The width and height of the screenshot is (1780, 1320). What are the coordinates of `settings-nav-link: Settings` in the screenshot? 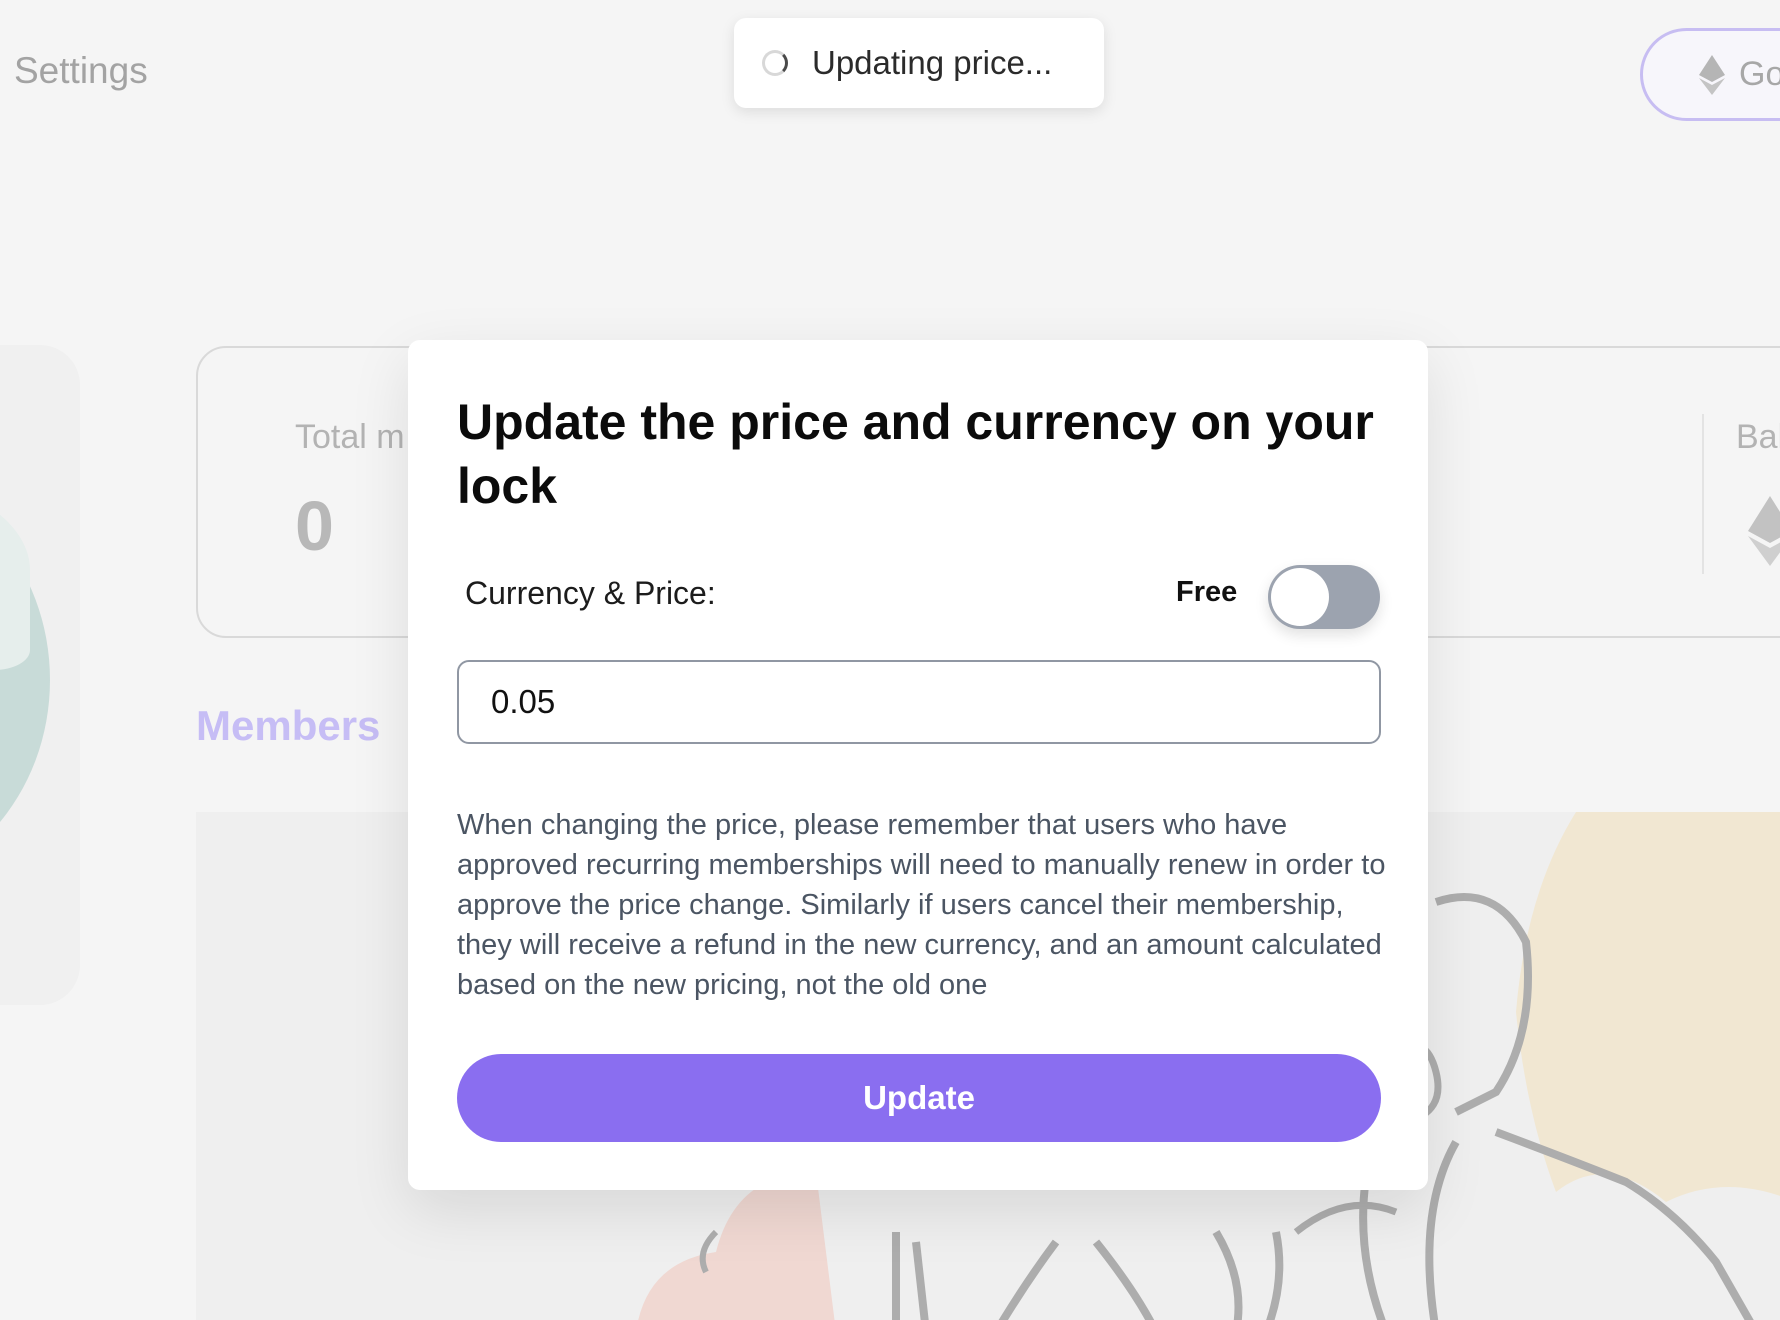 It's located at (81, 71).